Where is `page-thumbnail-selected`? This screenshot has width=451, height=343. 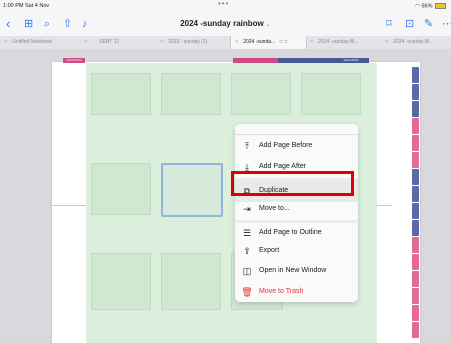 page-thumbnail-selected is located at coordinates (192, 190).